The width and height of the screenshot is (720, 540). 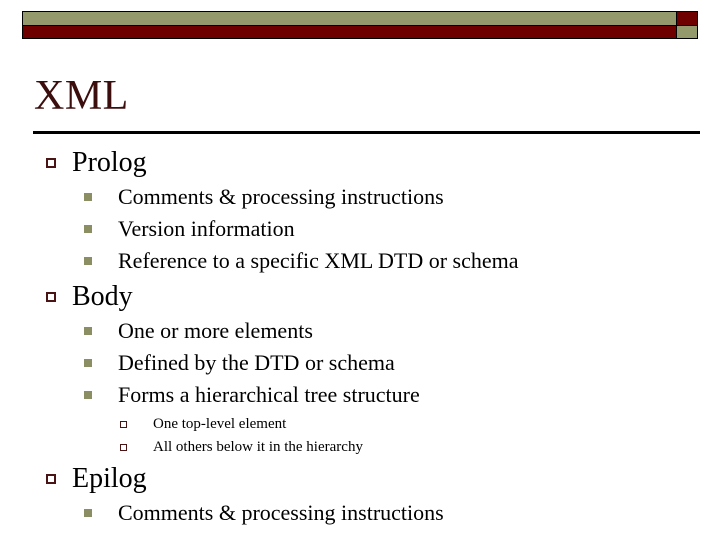 I want to click on outline-item-label: Forms a hierarchical tree structure, so click(x=269, y=394).